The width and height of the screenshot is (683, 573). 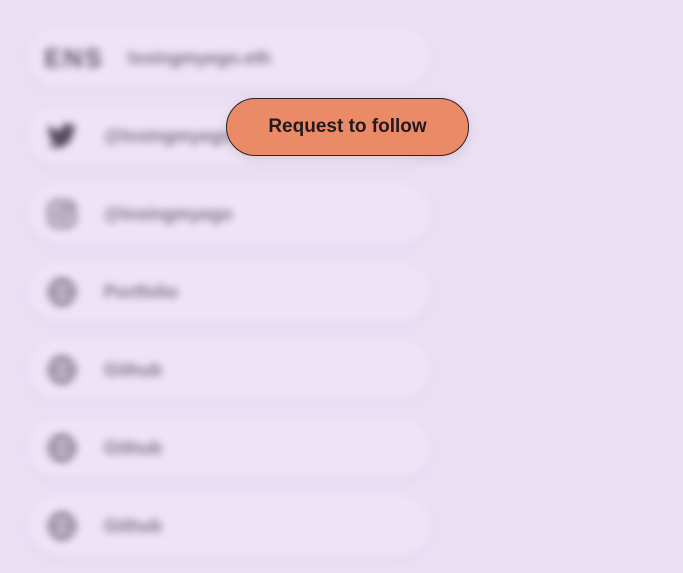 I want to click on twitter-bird-icon, so click(x=62, y=136).